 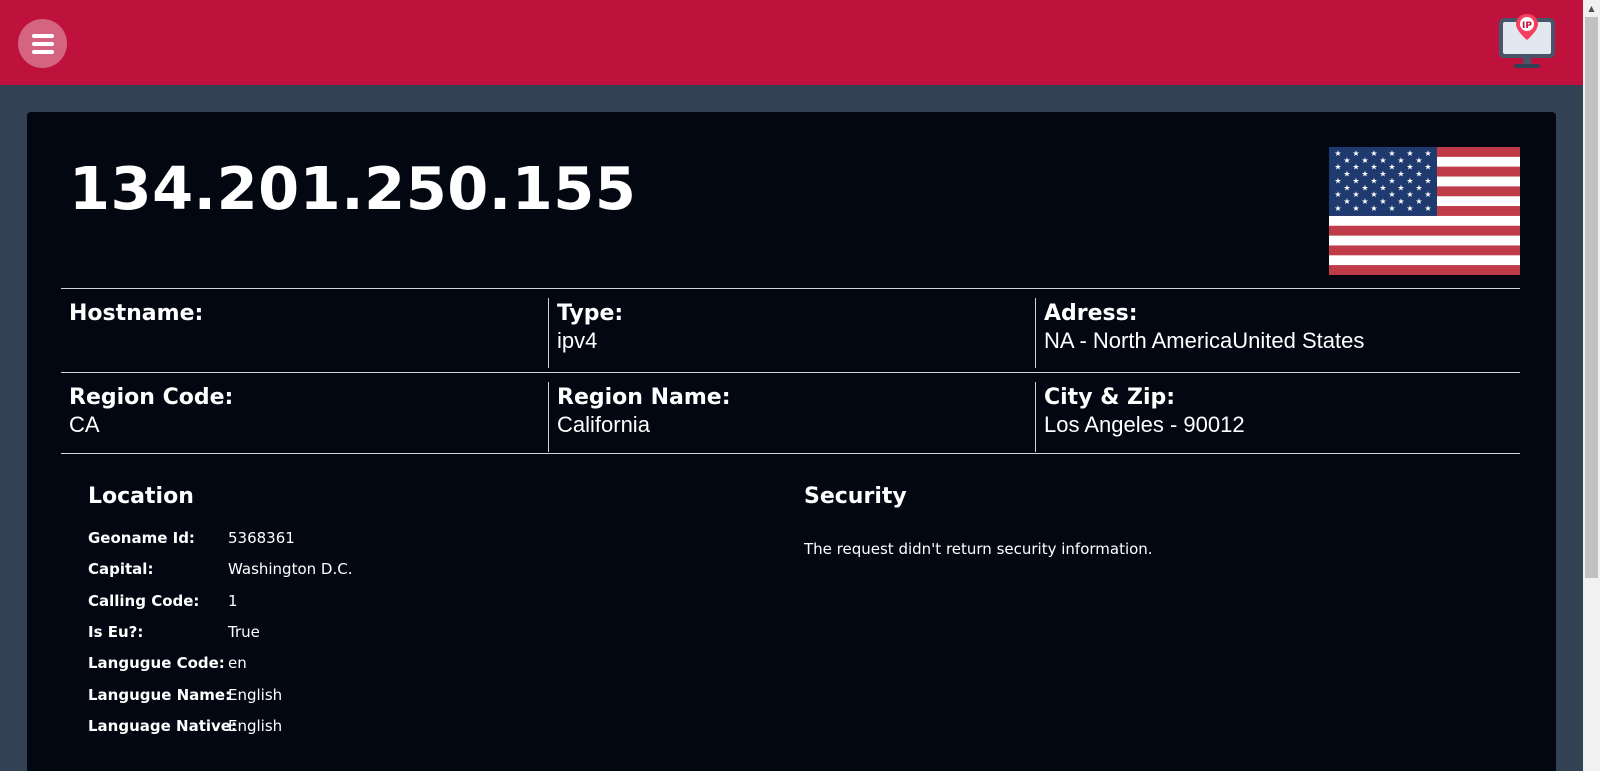 I want to click on city-zip-label: City & Zip:, so click(x=1110, y=397).